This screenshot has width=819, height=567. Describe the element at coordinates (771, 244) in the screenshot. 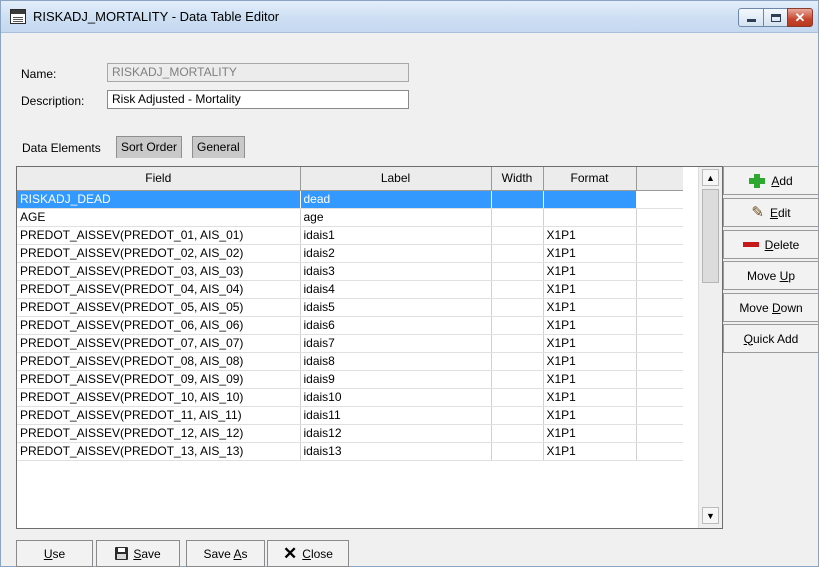

I see `delete-button: Delete` at that location.